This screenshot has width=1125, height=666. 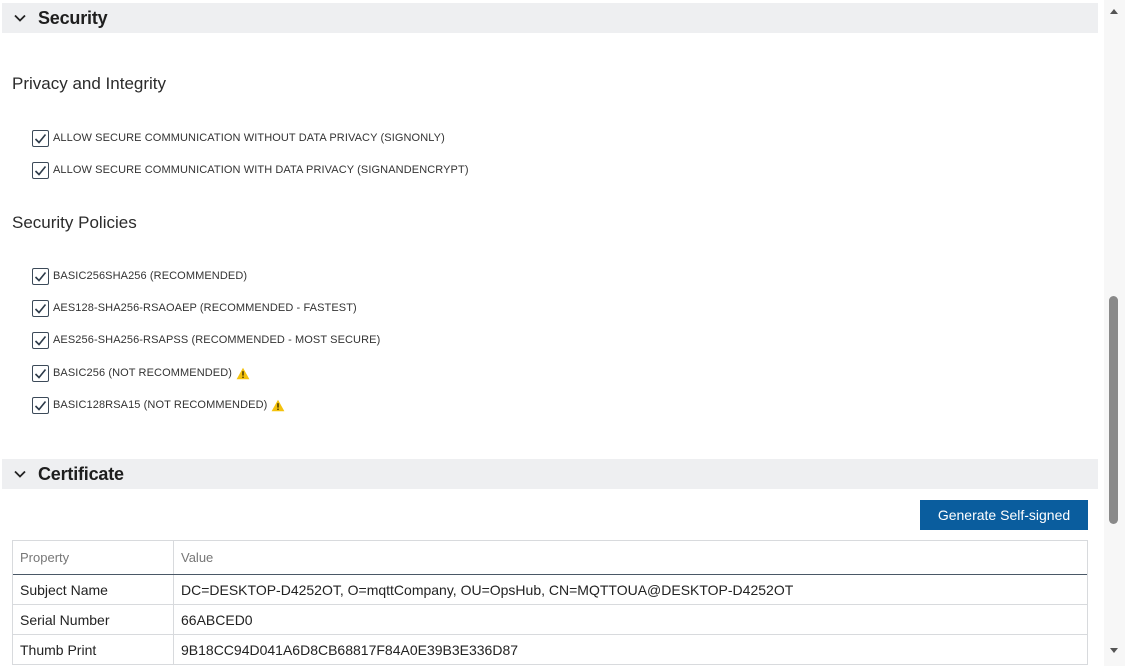 I want to click on checkbox-label: BASIC256 (NOT RECOMMENDED), so click(x=143, y=373).